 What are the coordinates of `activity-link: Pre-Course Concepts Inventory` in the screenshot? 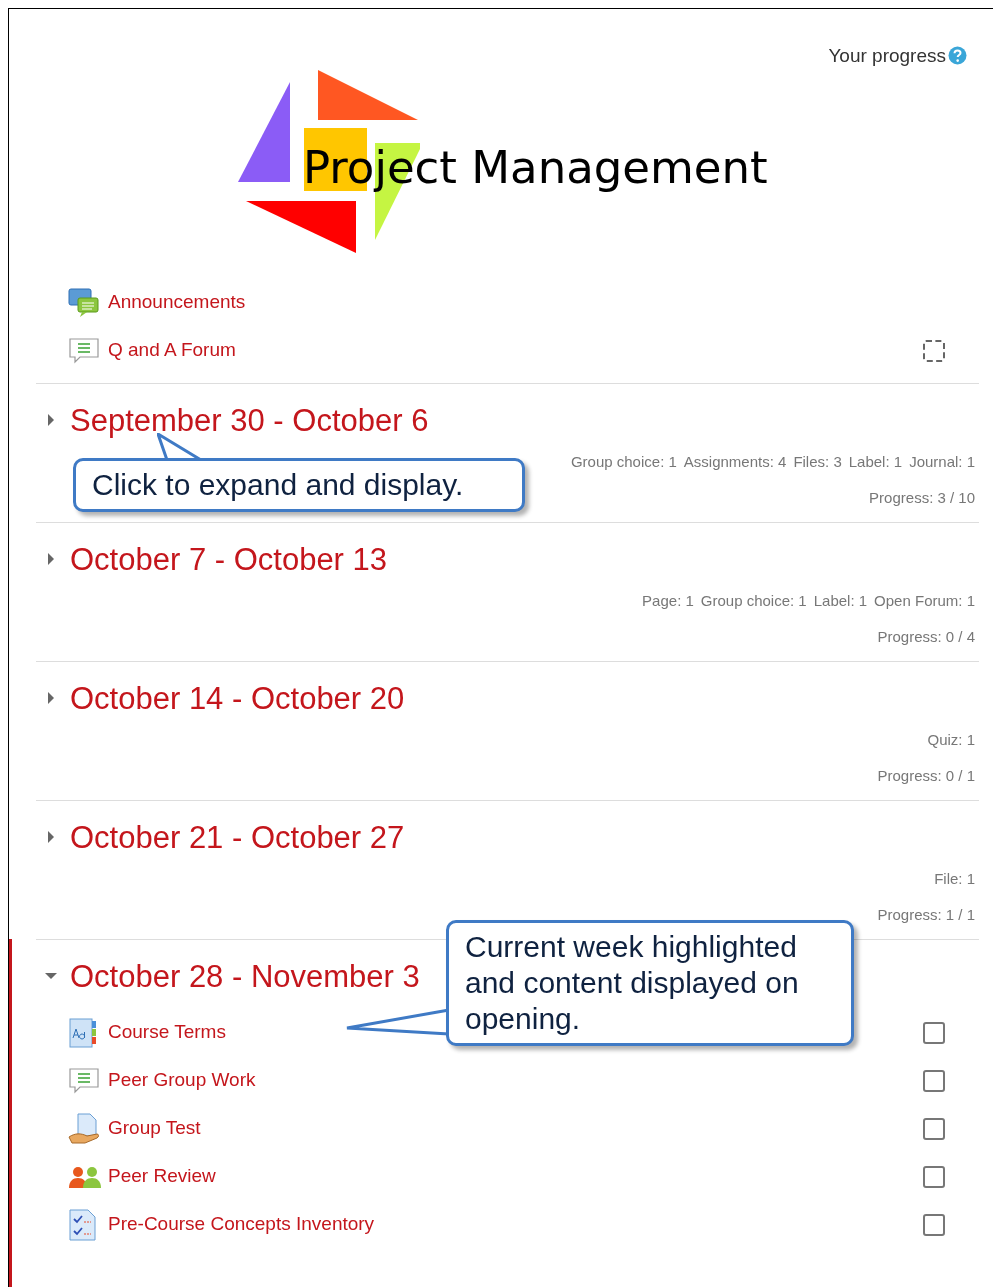 It's located at (241, 1224).